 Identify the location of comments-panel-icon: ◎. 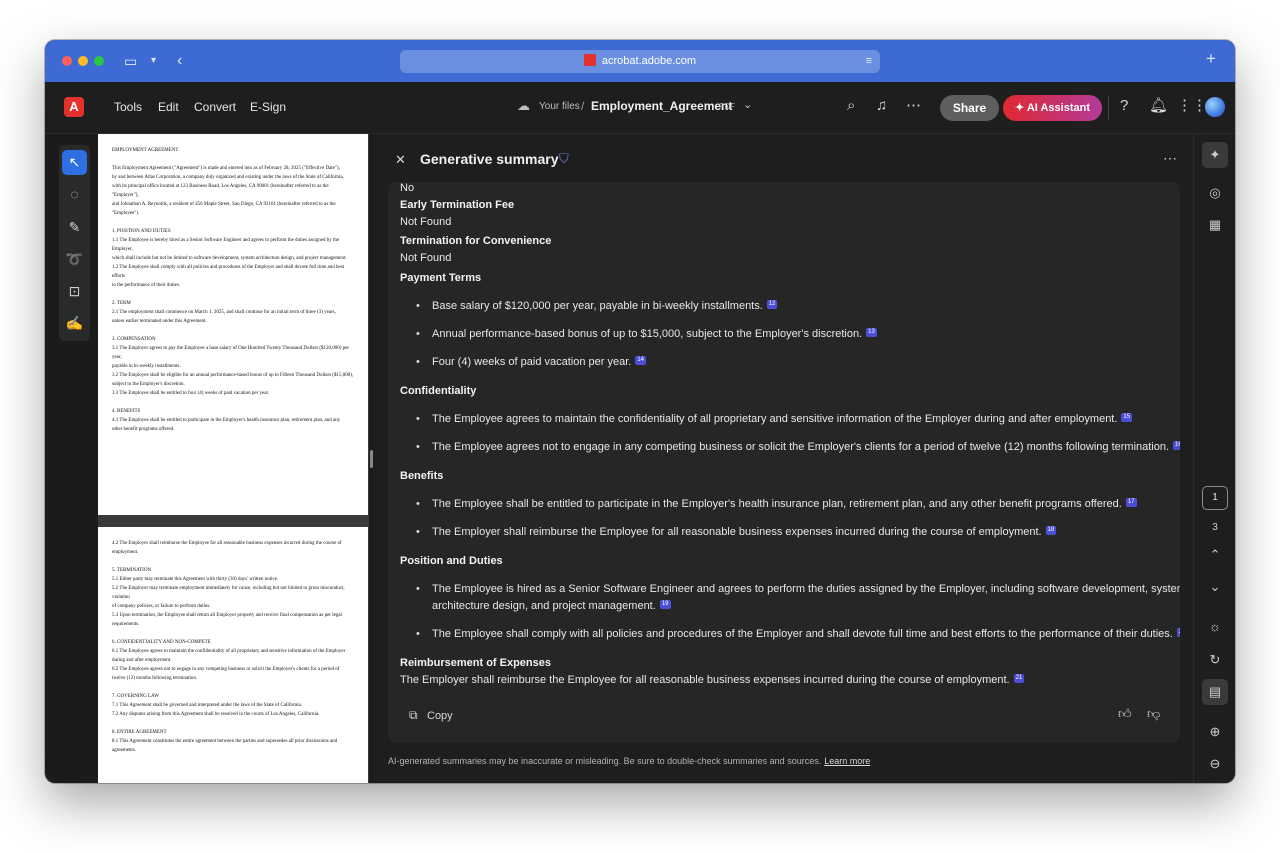
(1215, 193).